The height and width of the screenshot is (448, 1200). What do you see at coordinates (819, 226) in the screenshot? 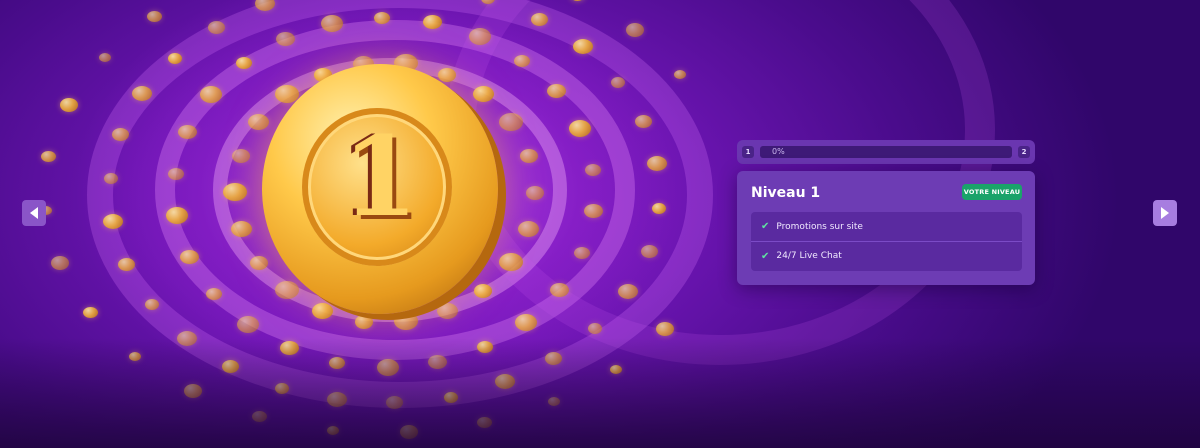
I see `benefit-label: Promotions sur site` at bounding box center [819, 226].